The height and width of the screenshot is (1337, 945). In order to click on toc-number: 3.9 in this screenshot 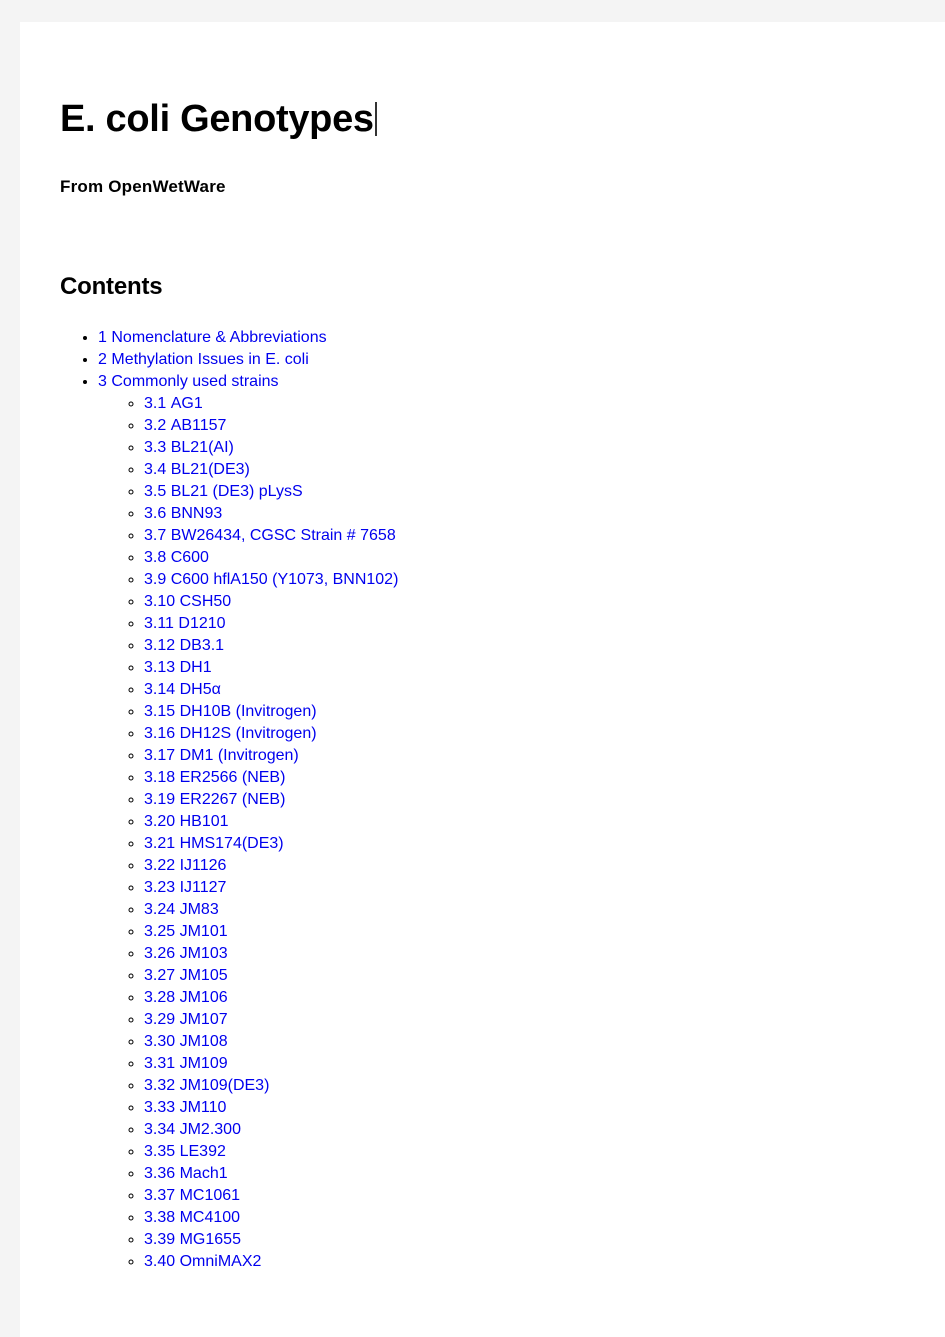, I will do `click(155, 579)`.